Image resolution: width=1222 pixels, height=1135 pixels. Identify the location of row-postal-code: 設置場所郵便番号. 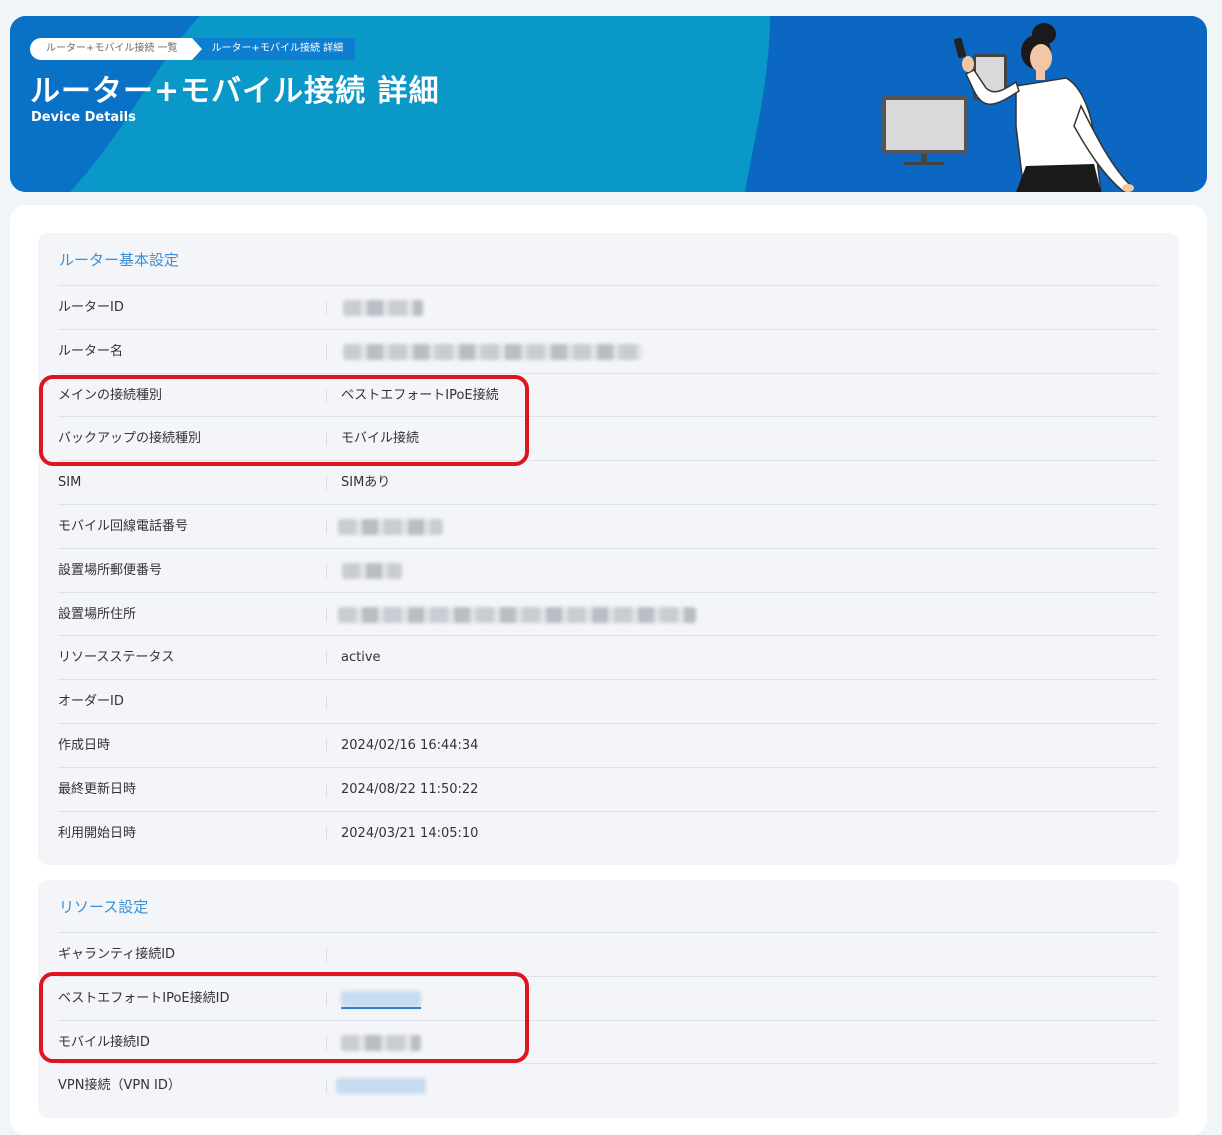
(608, 569).